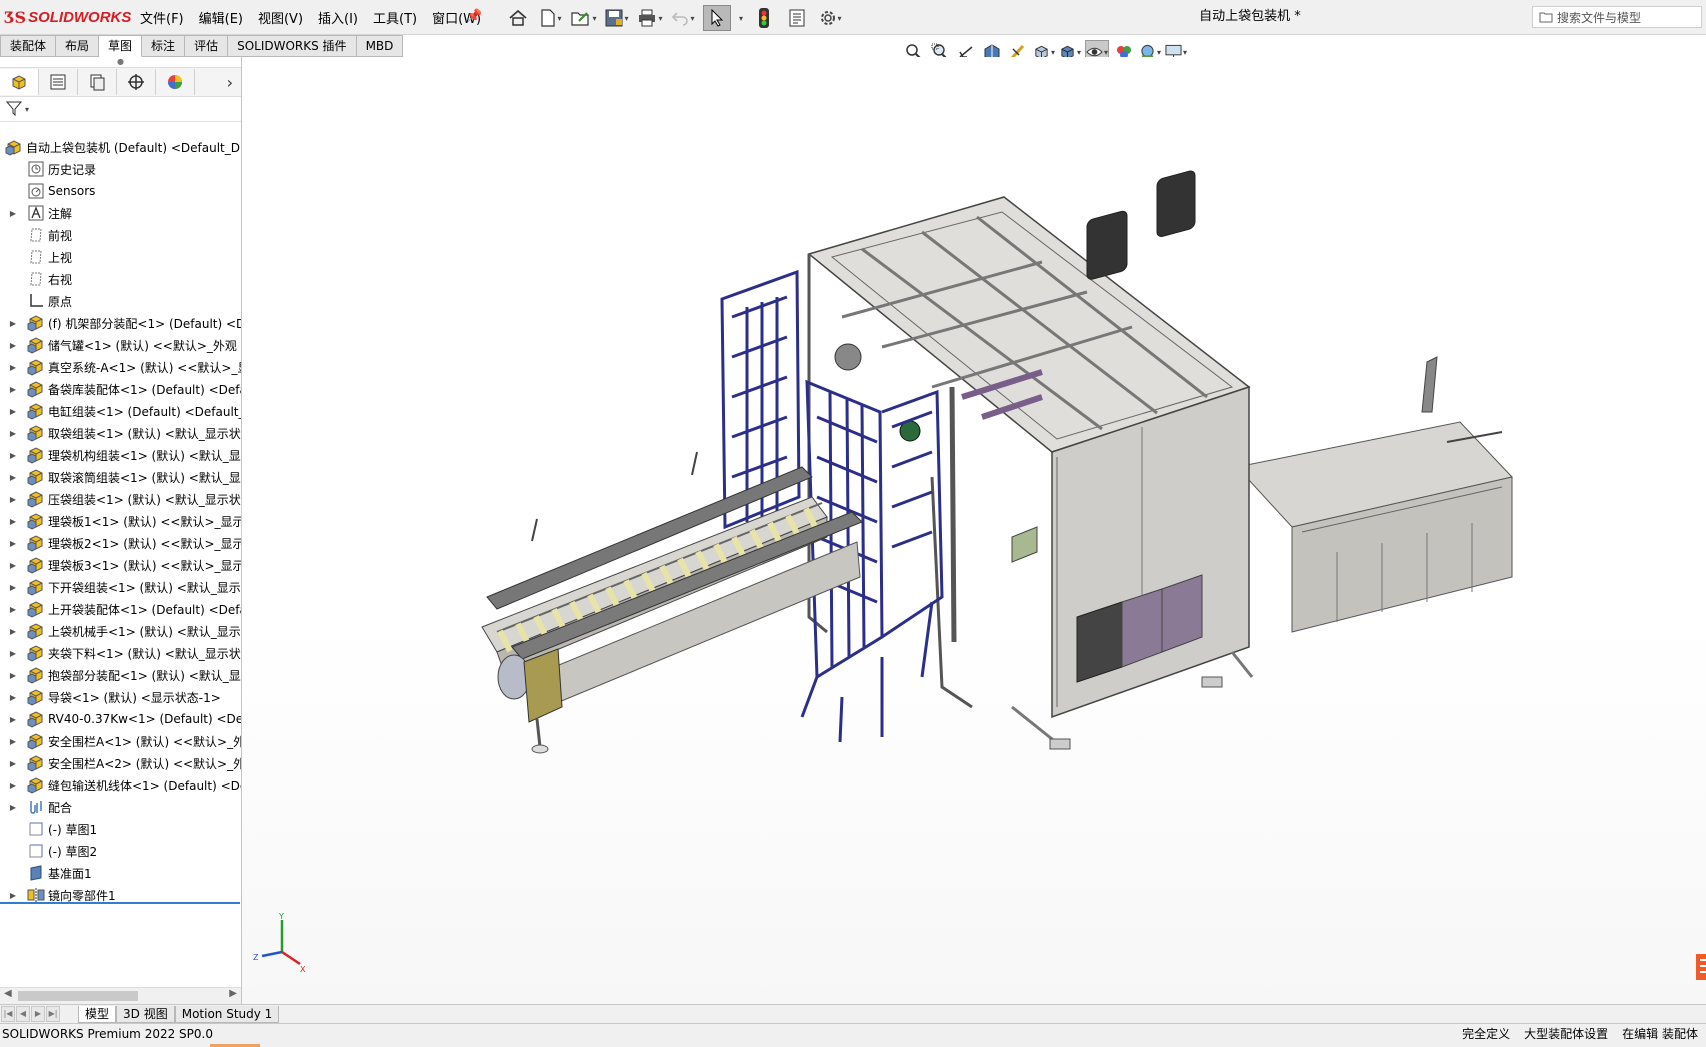 Image resolution: width=1706 pixels, height=1047 pixels. What do you see at coordinates (120, 169) in the screenshot?
I see `tree-node: 历史记录` at bounding box center [120, 169].